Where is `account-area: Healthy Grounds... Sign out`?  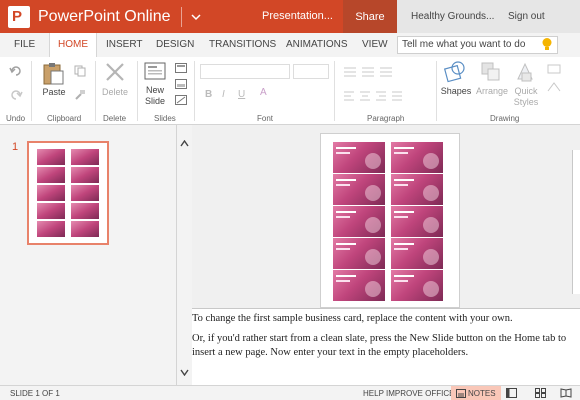
account-area: Healthy Grounds... Sign out is located at coordinates (488, 16).